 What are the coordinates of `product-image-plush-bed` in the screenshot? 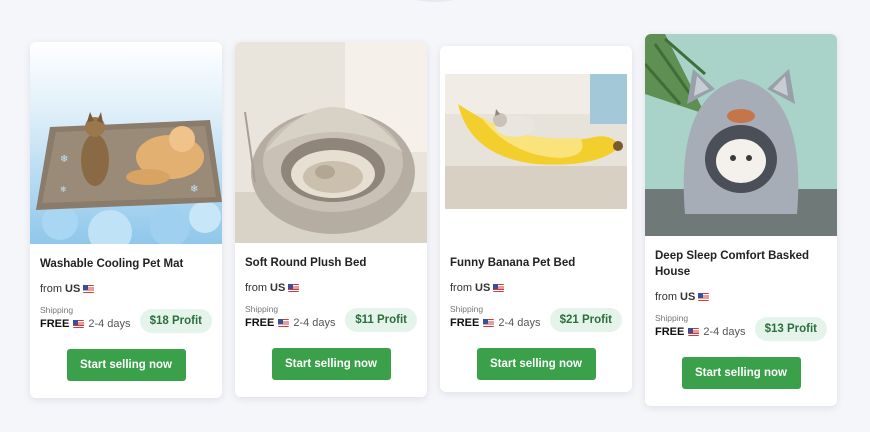 It's located at (331, 142).